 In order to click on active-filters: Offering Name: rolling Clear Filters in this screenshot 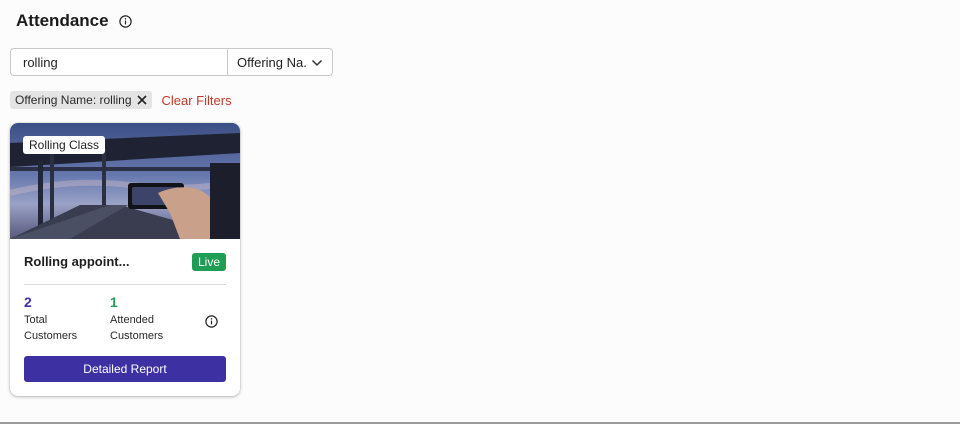, I will do `click(121, 100)`.